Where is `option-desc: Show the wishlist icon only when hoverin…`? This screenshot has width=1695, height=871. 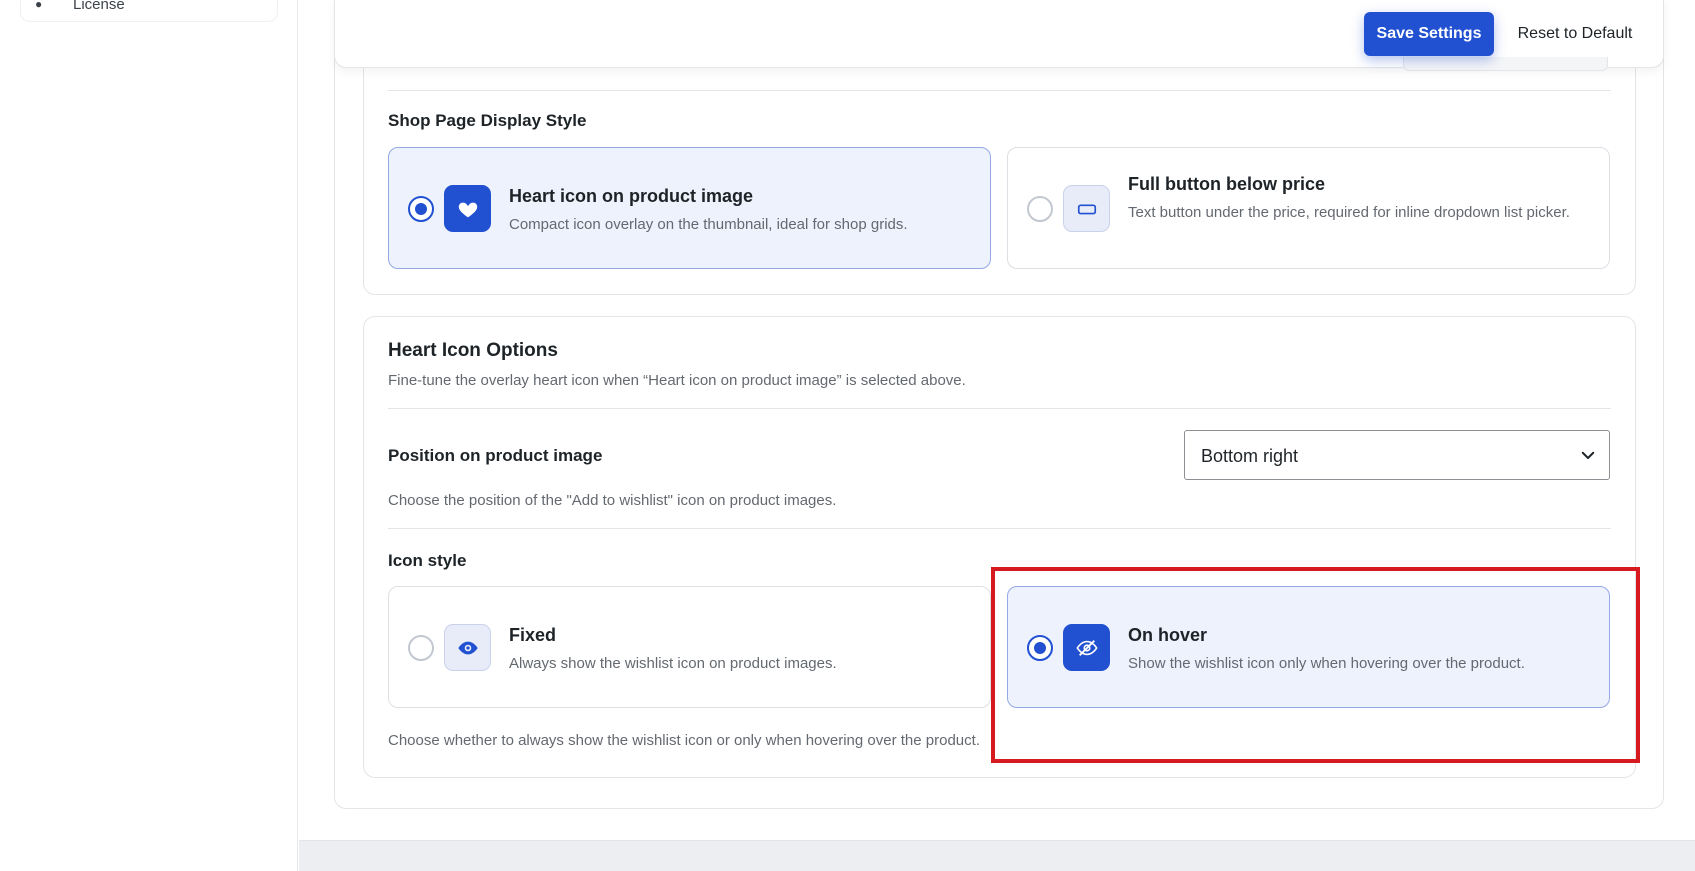
option-desc: Show the wishlist icon only when hoverin… is located at coordinates (1326, 663).